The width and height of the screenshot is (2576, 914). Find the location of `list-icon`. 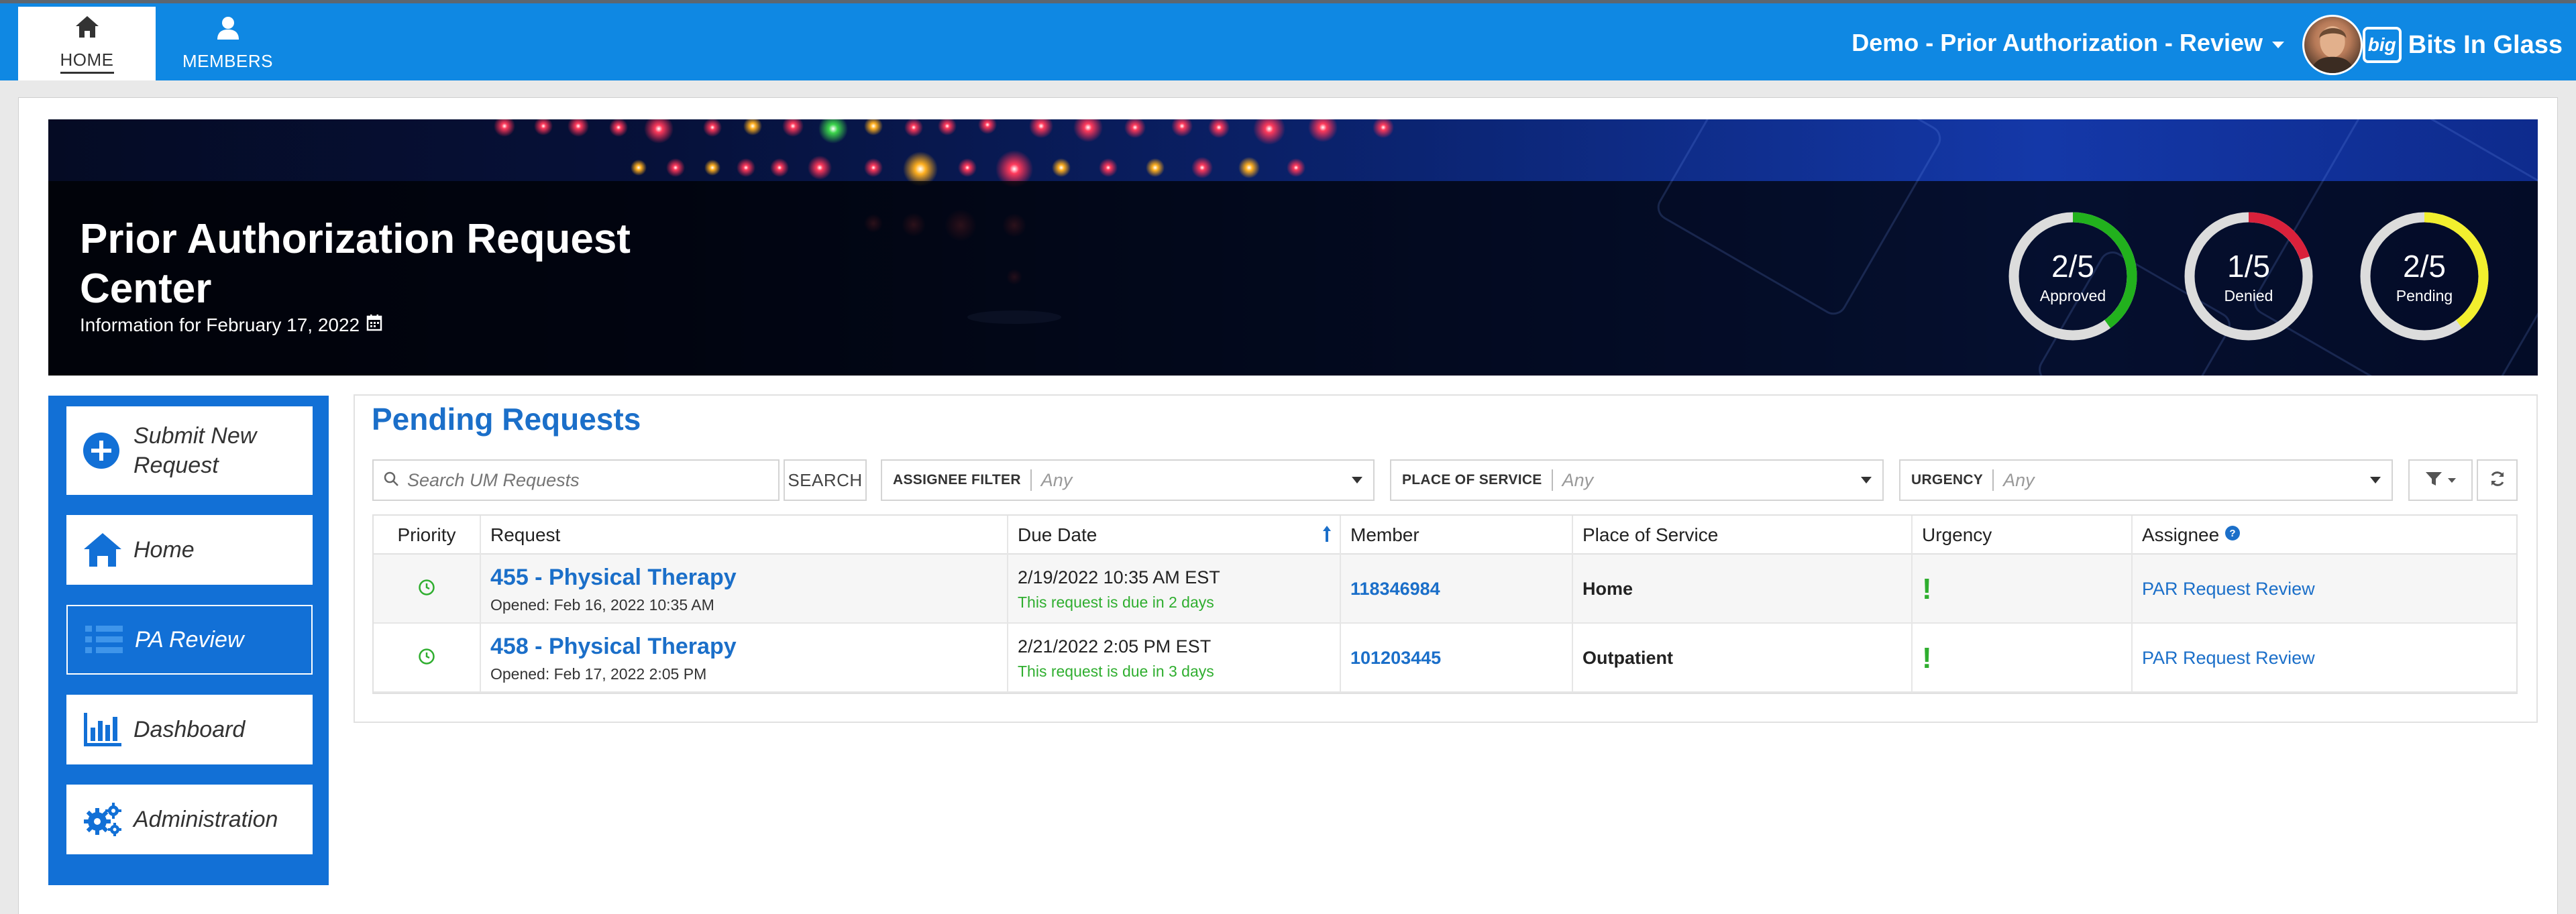

list-icon is located at coordinates (104, 639).